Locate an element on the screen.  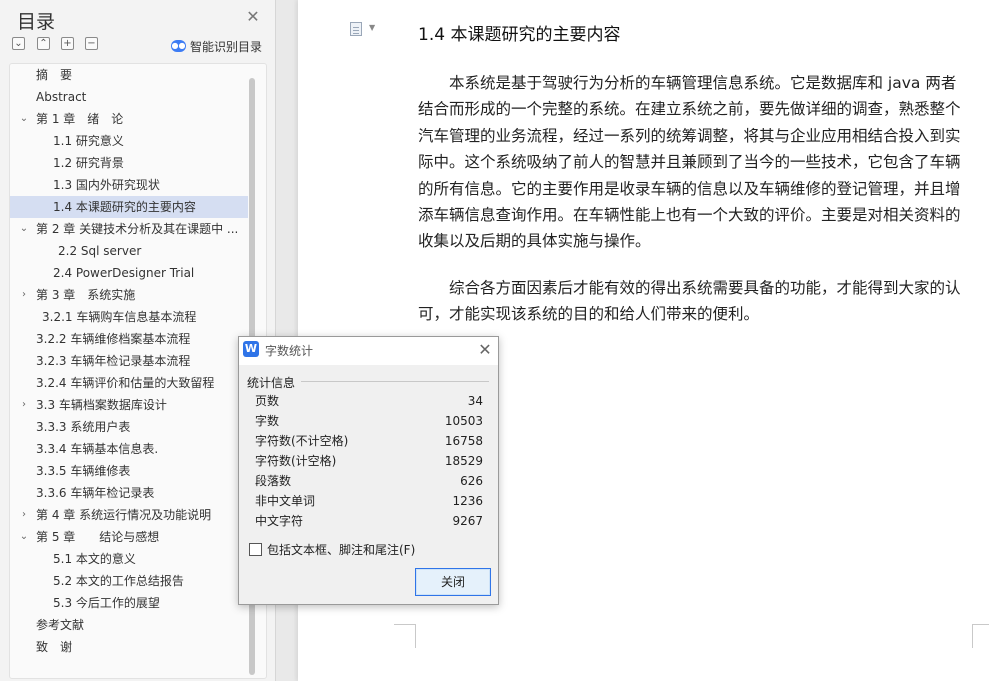
stat-label: 中文字符 is located at coordinates (279, 521).